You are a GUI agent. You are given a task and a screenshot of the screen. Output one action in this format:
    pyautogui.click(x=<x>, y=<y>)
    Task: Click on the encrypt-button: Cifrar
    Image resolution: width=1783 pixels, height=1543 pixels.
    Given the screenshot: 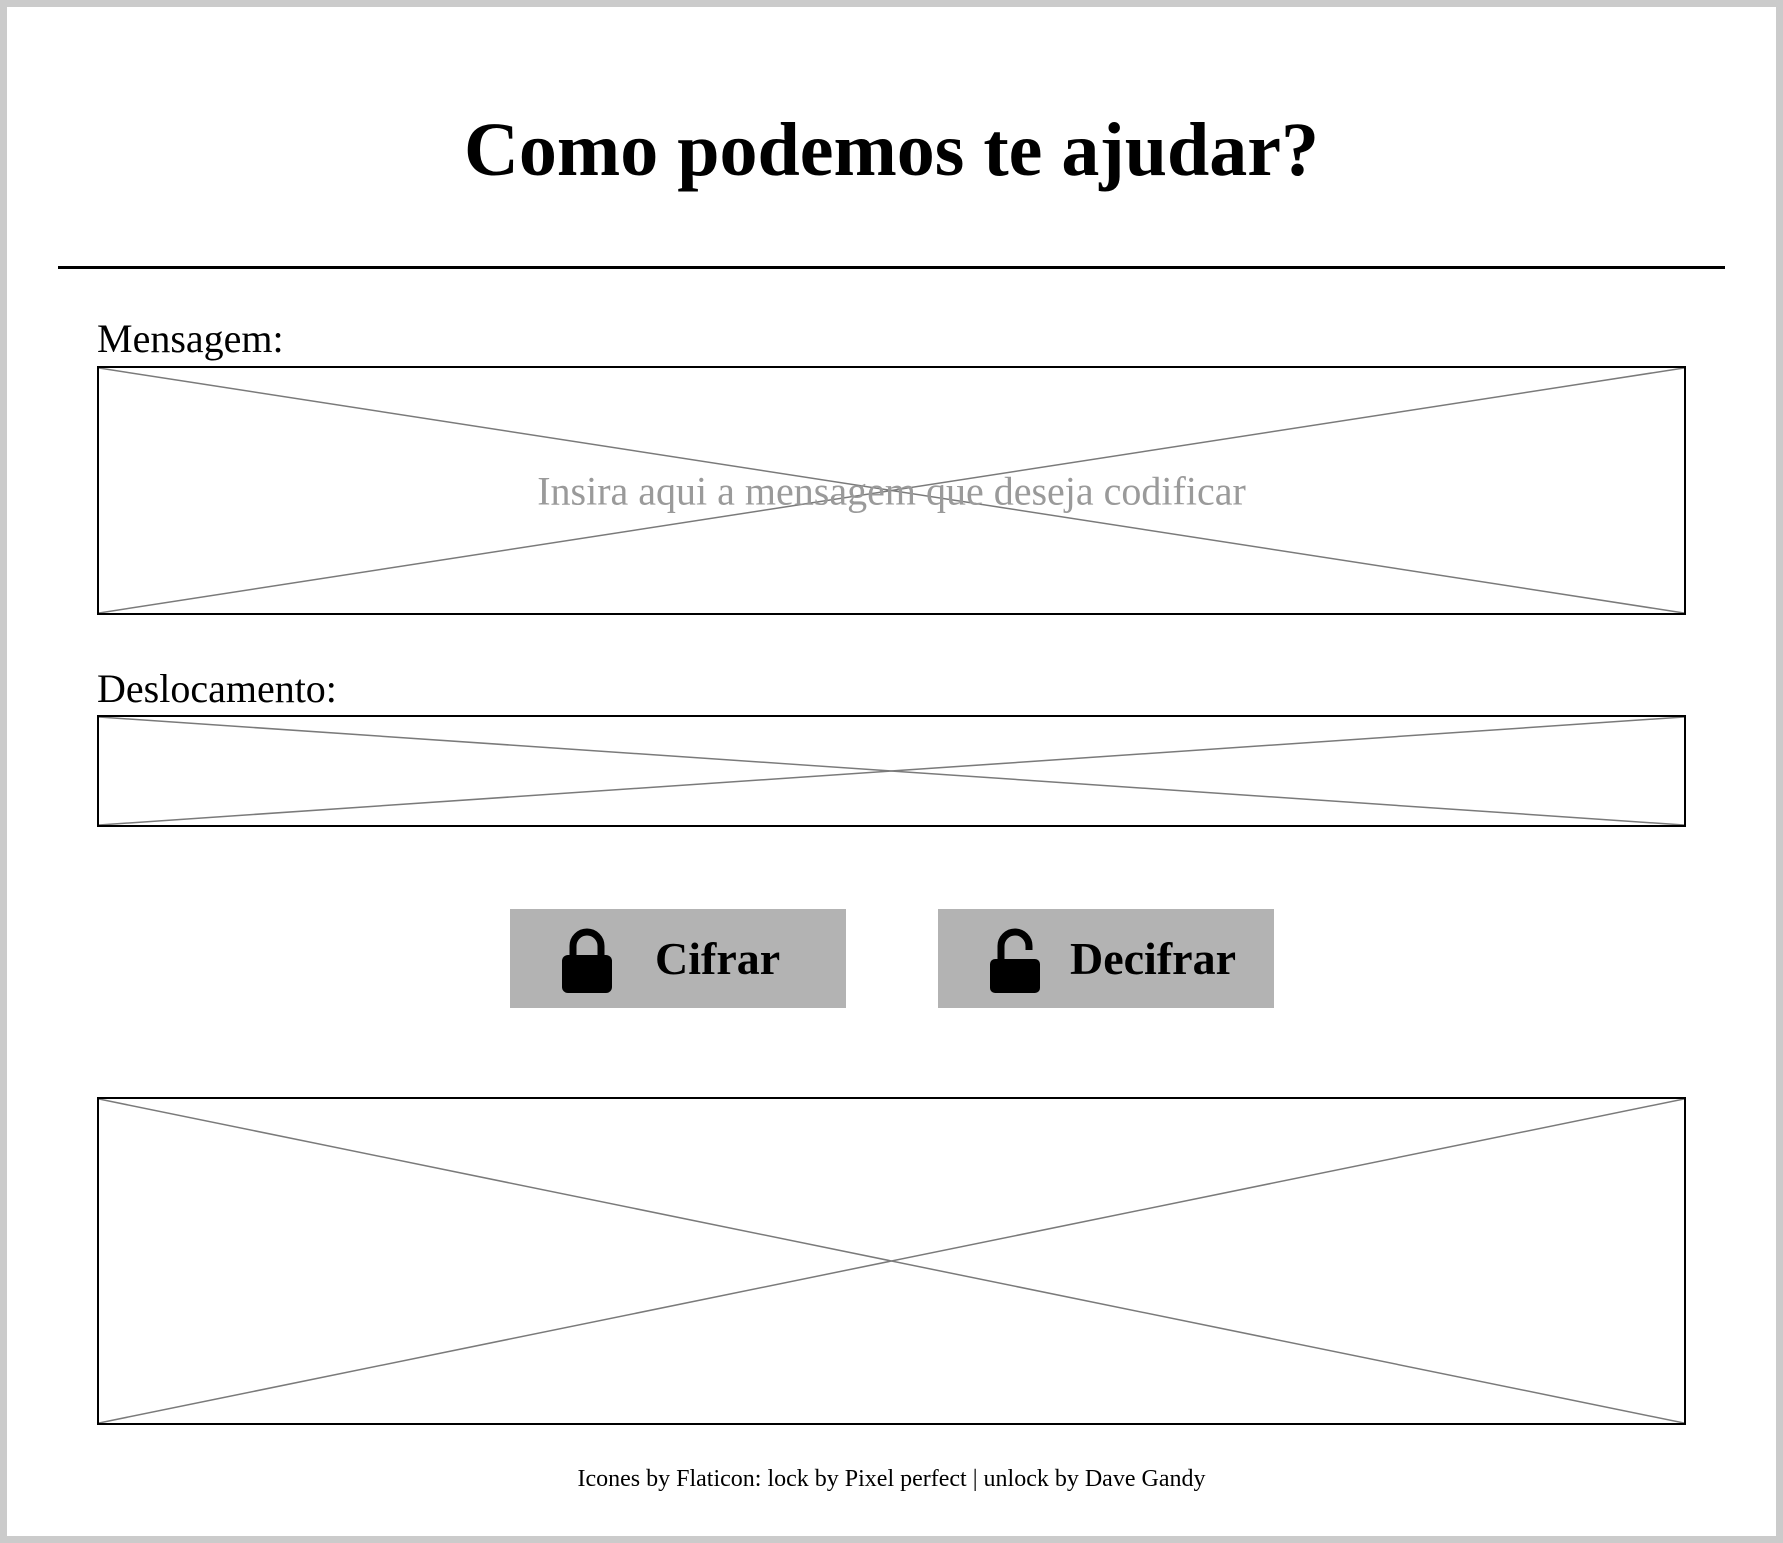 What is the action you would take?
    pyautogui.click(x=678, y=958)
    